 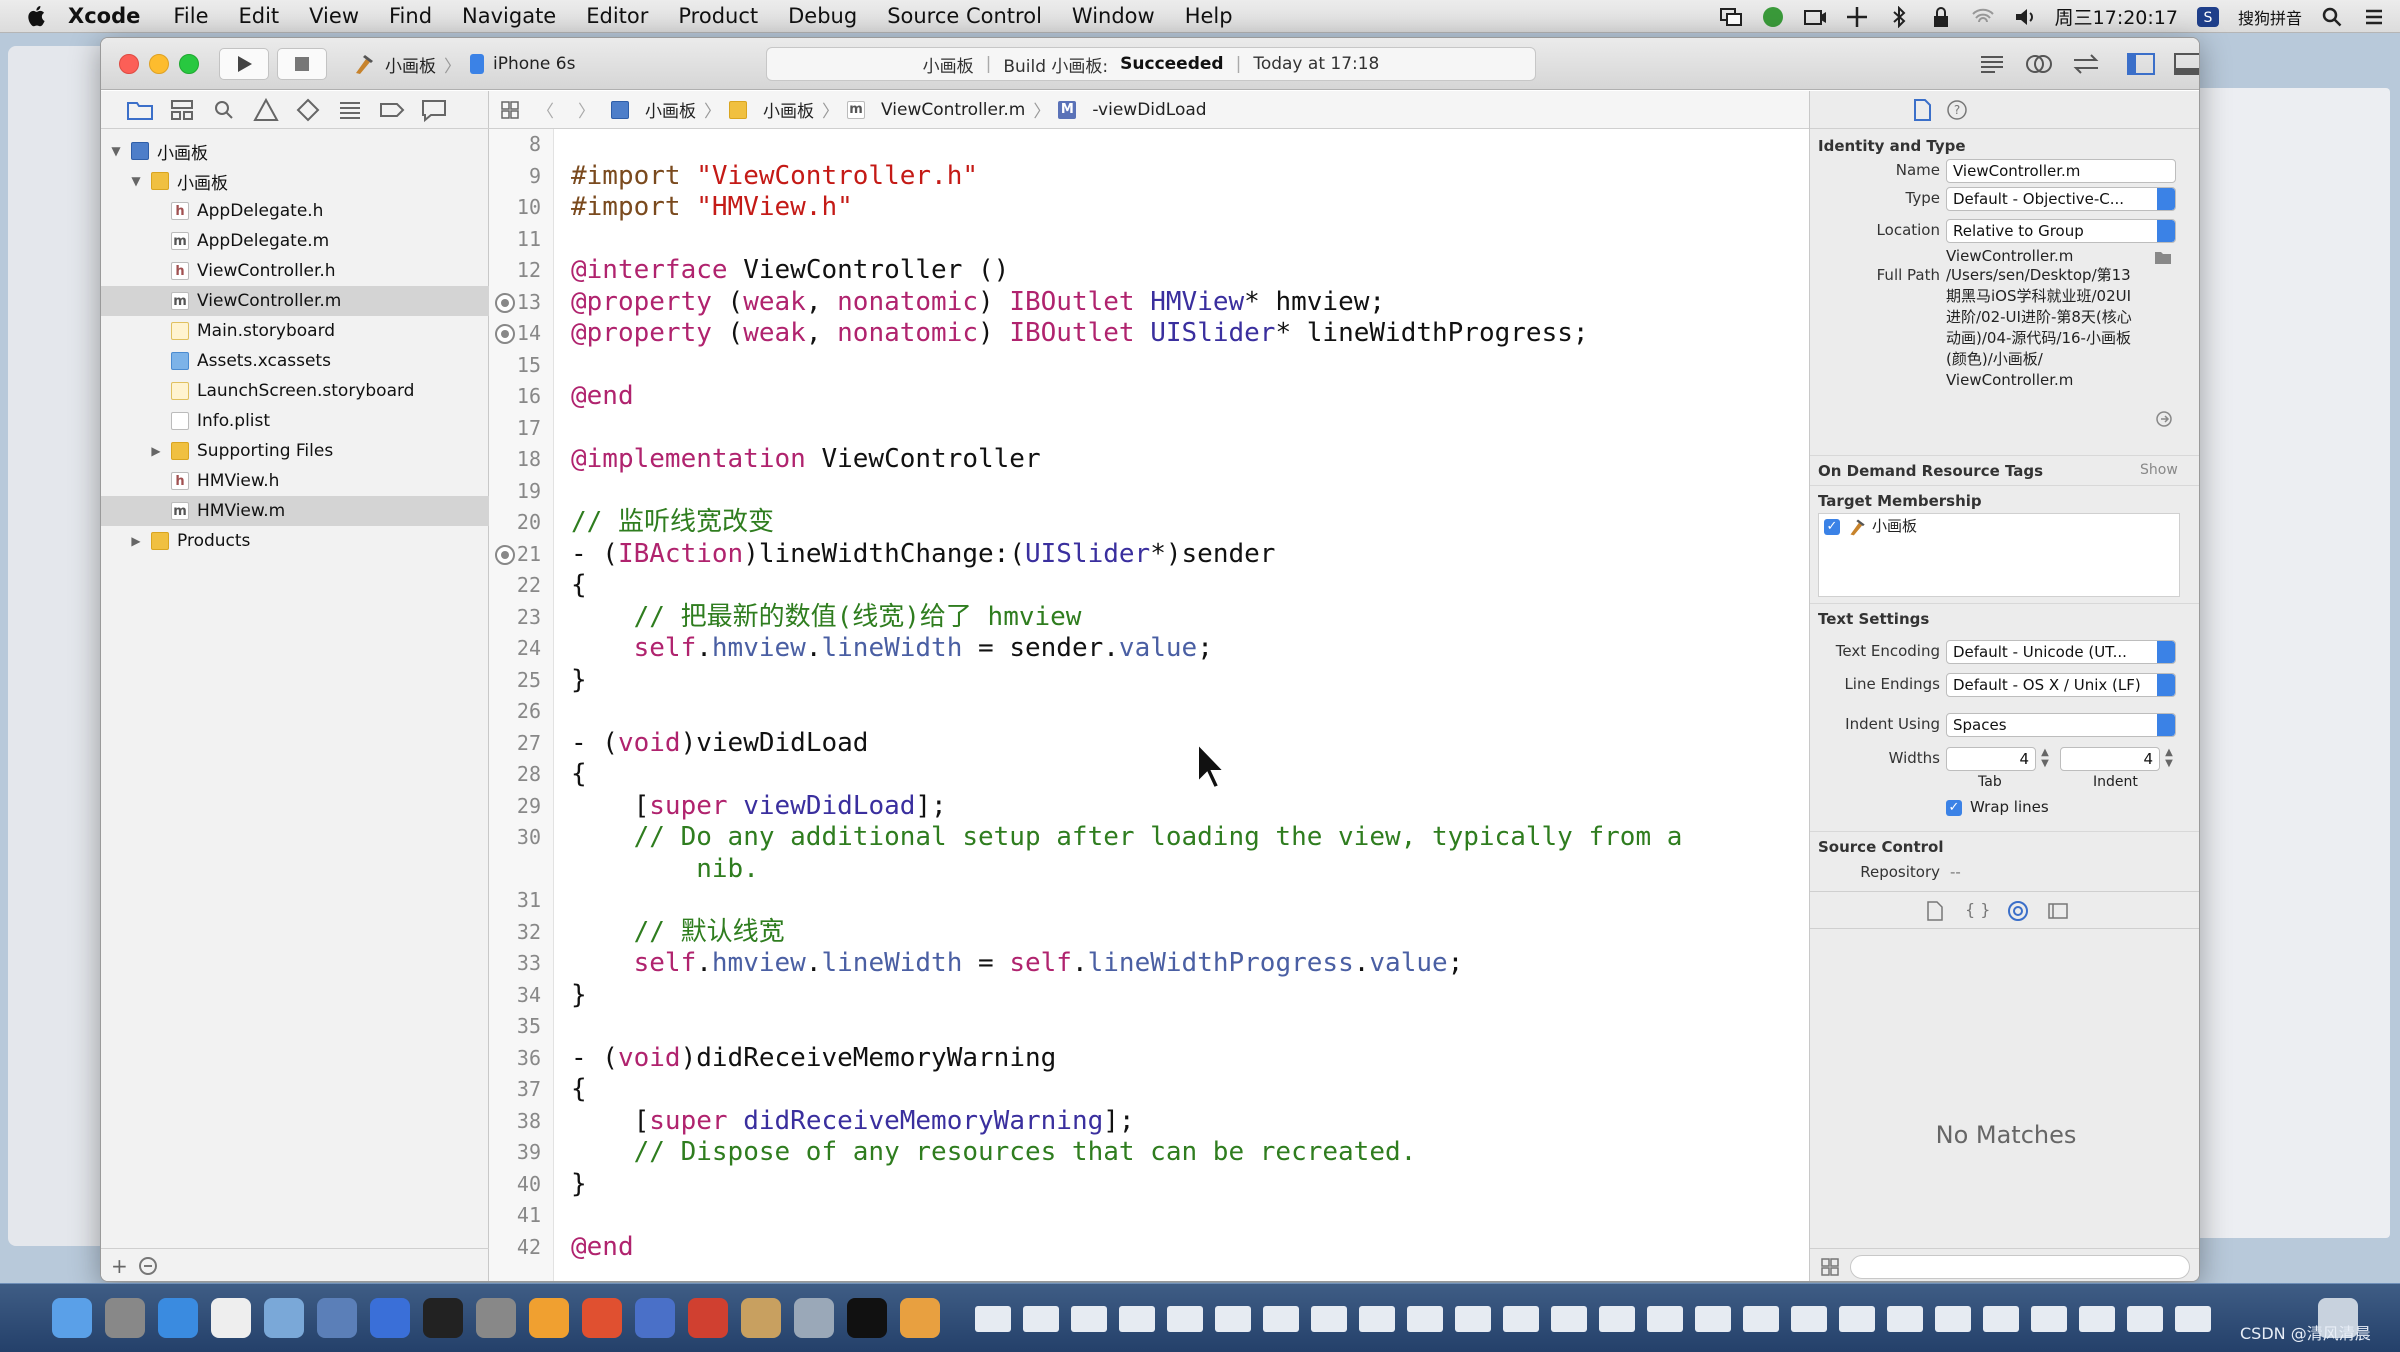 What do you see at coordinates (2045, 759) in the screenshot?
I see `tab-width-stepper: ▲ ▼` at bounding box center [2045, 759].